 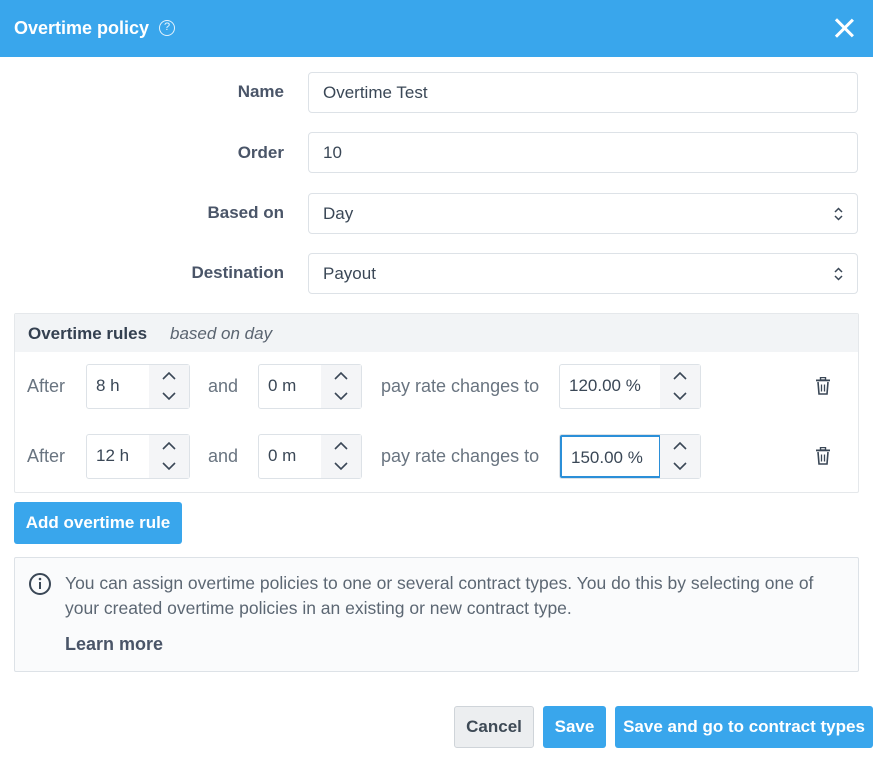 What do you see at coordinates (583, 92) in the screenshot?
I see `name-input: Overtime Test` at bounding box center [583, 92].